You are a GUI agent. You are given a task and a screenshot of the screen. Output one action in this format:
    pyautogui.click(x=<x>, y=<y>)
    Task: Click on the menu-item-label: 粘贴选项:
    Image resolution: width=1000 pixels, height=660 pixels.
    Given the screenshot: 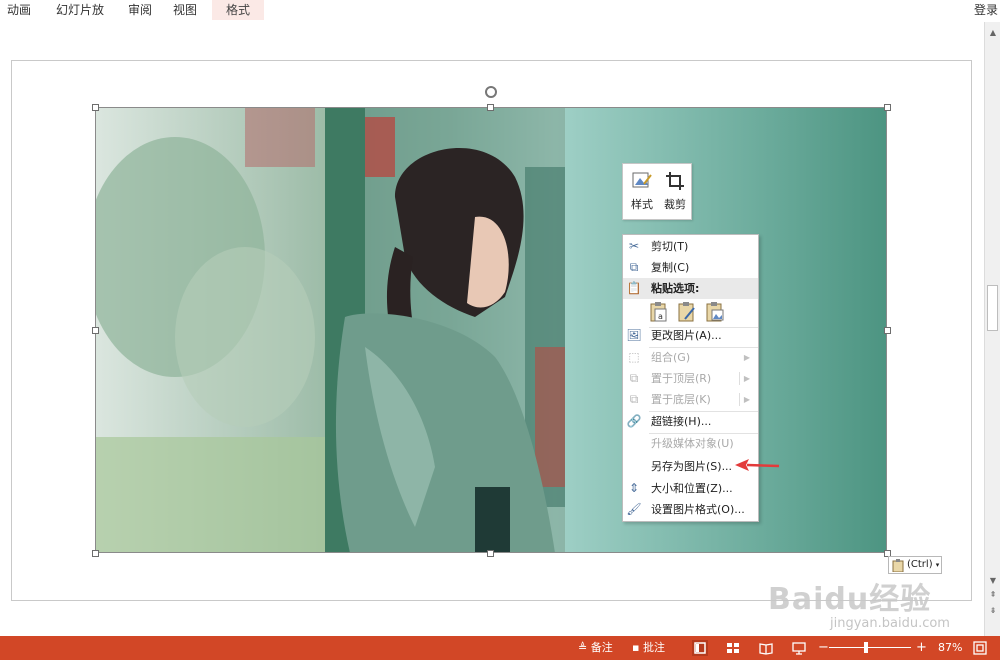 What is the action you would take?
    pyautogui.click(x=675, y=288)
    